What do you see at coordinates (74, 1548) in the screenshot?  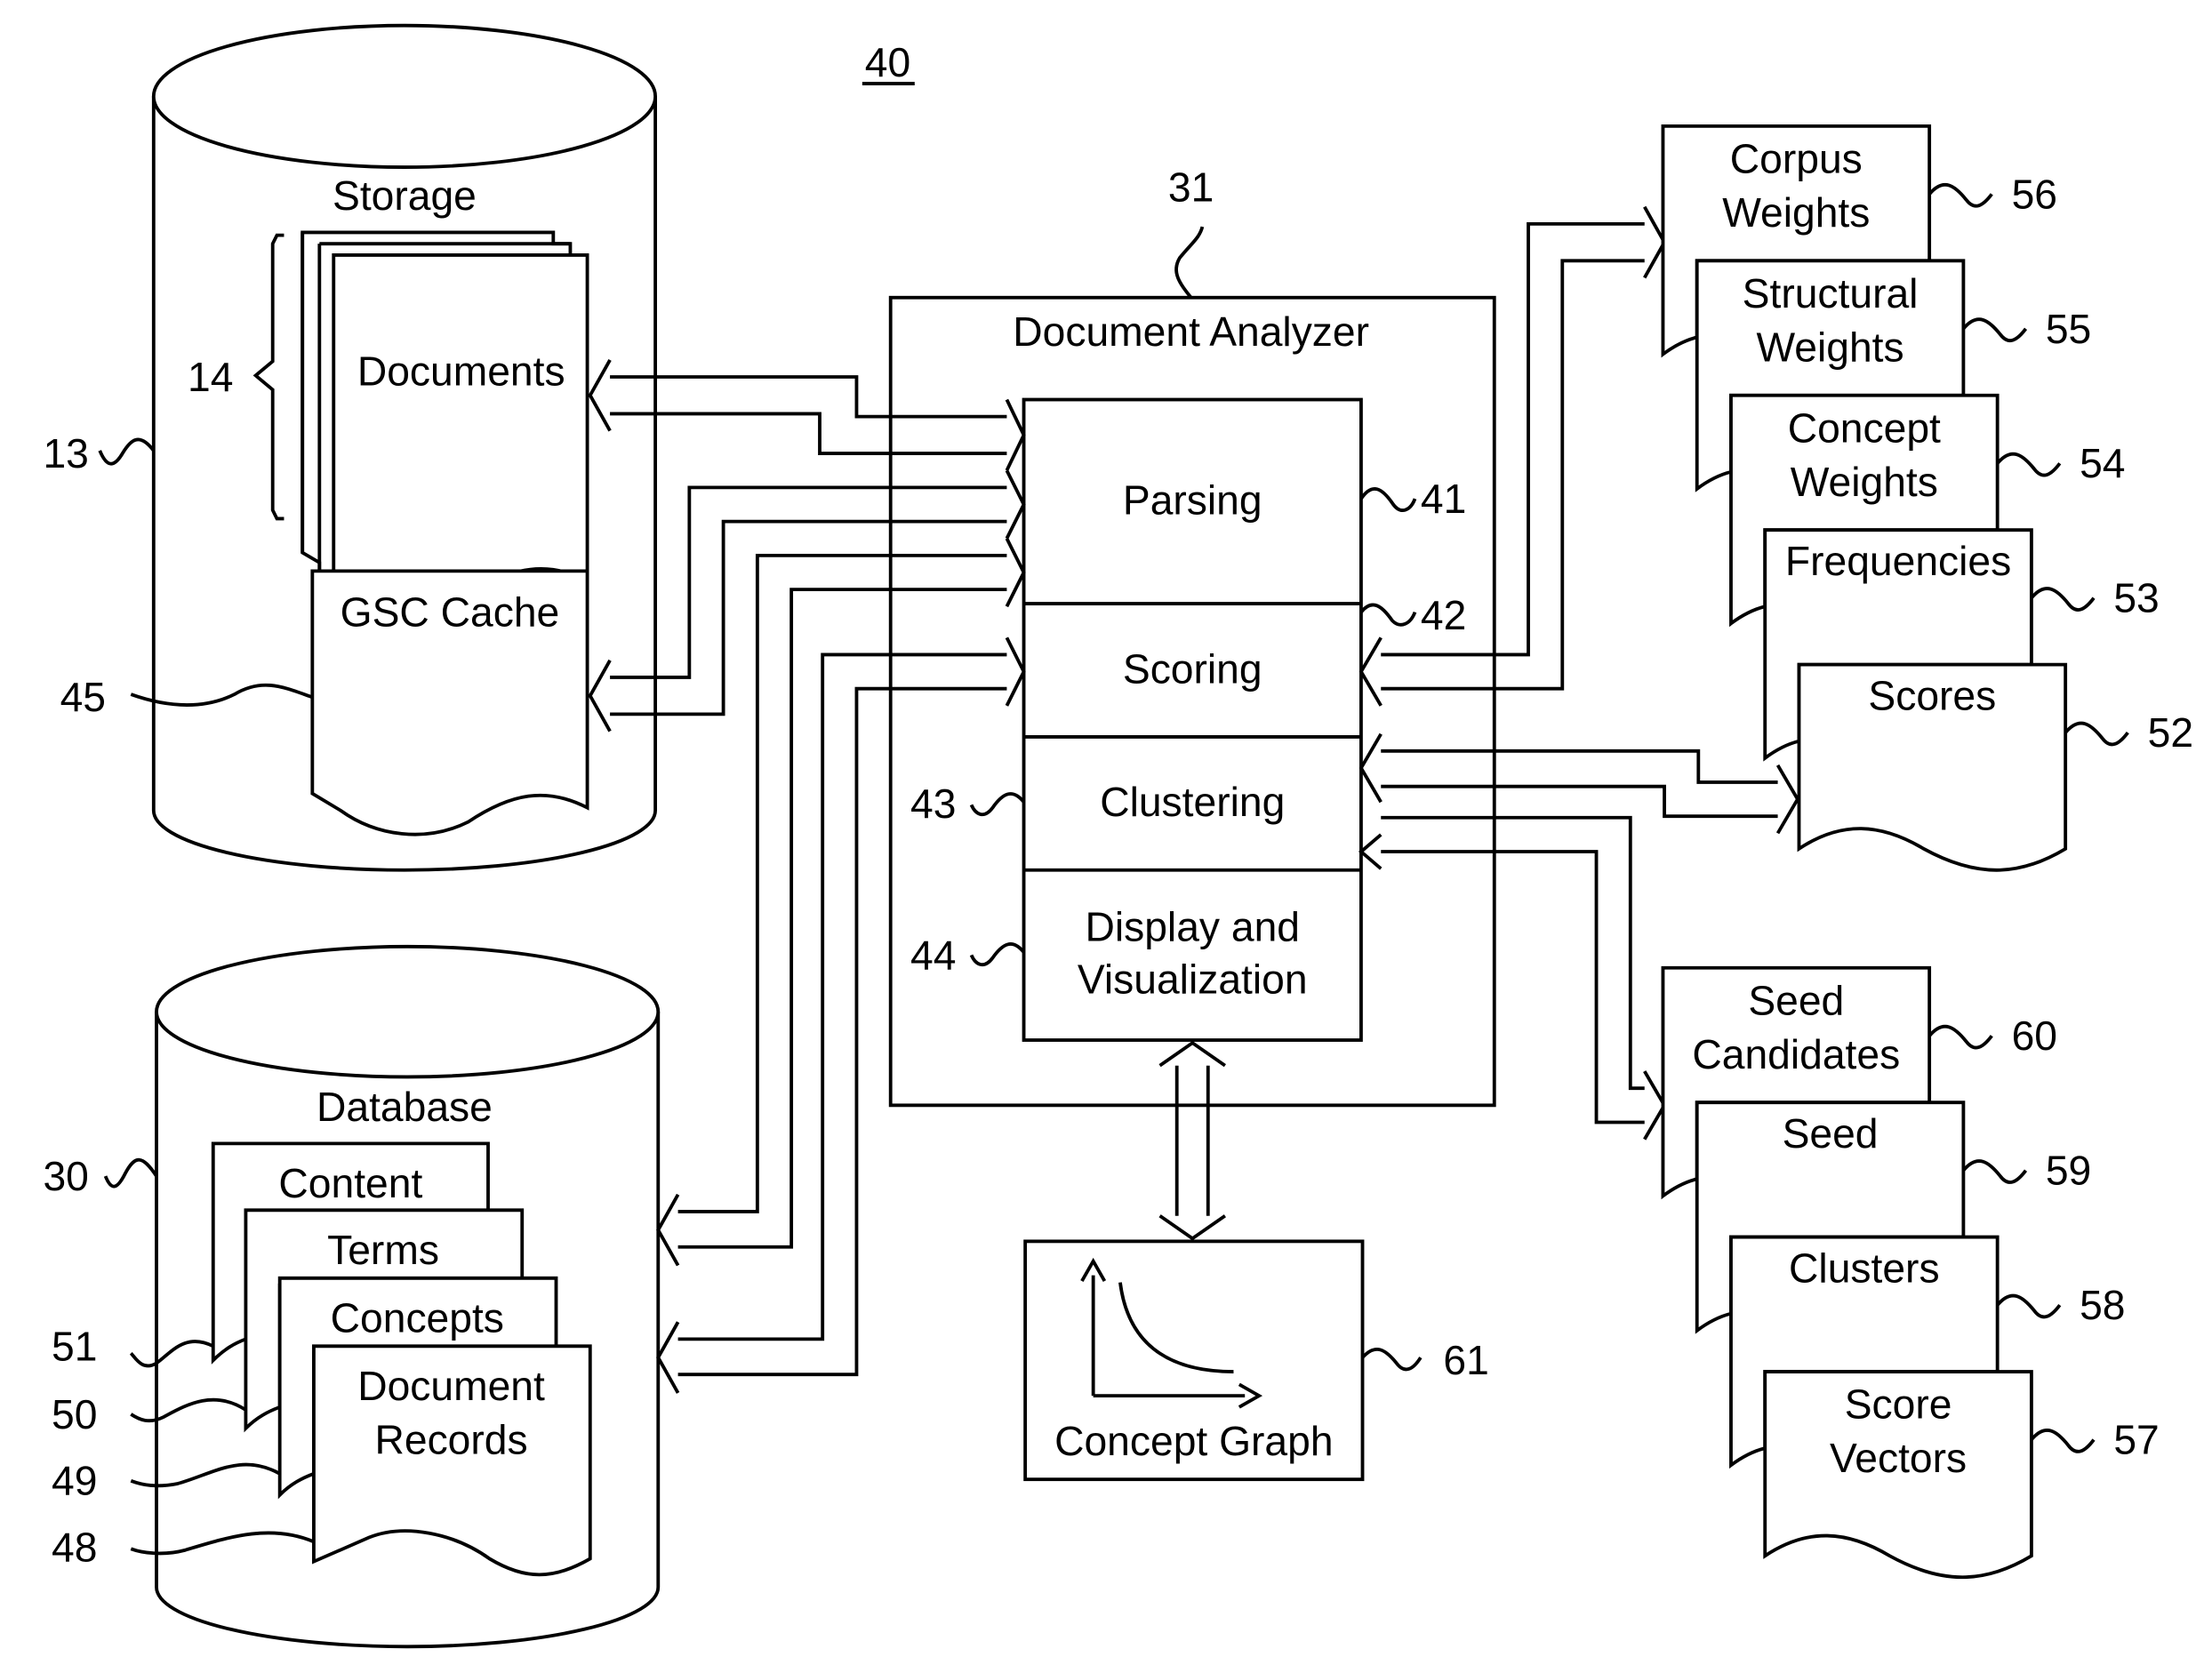 I see `document-records-ref: 48` at bounding box center [74, 1548].